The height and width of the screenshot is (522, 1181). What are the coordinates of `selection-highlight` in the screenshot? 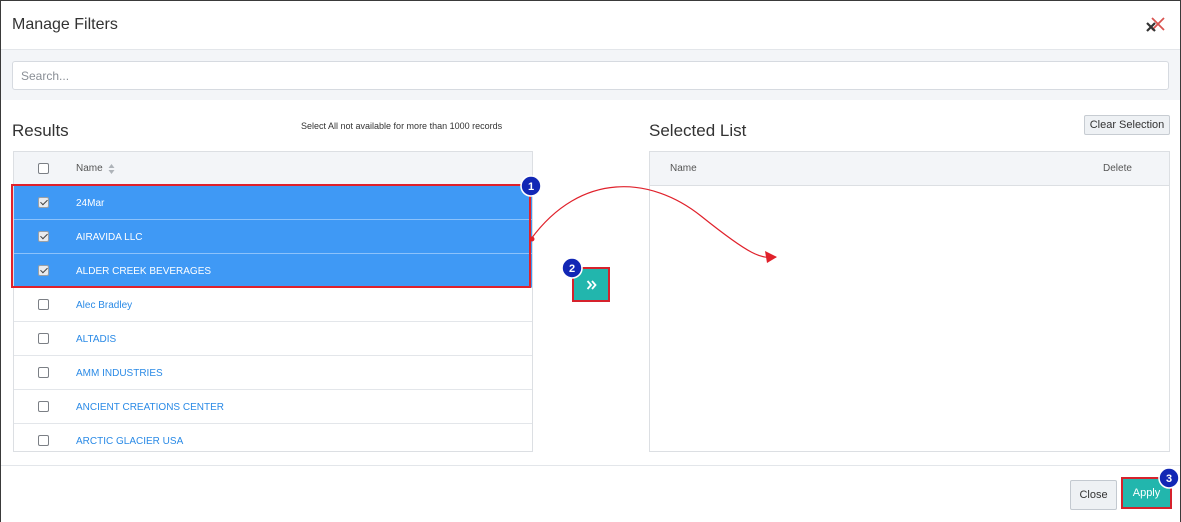 It's located at (271, 236).